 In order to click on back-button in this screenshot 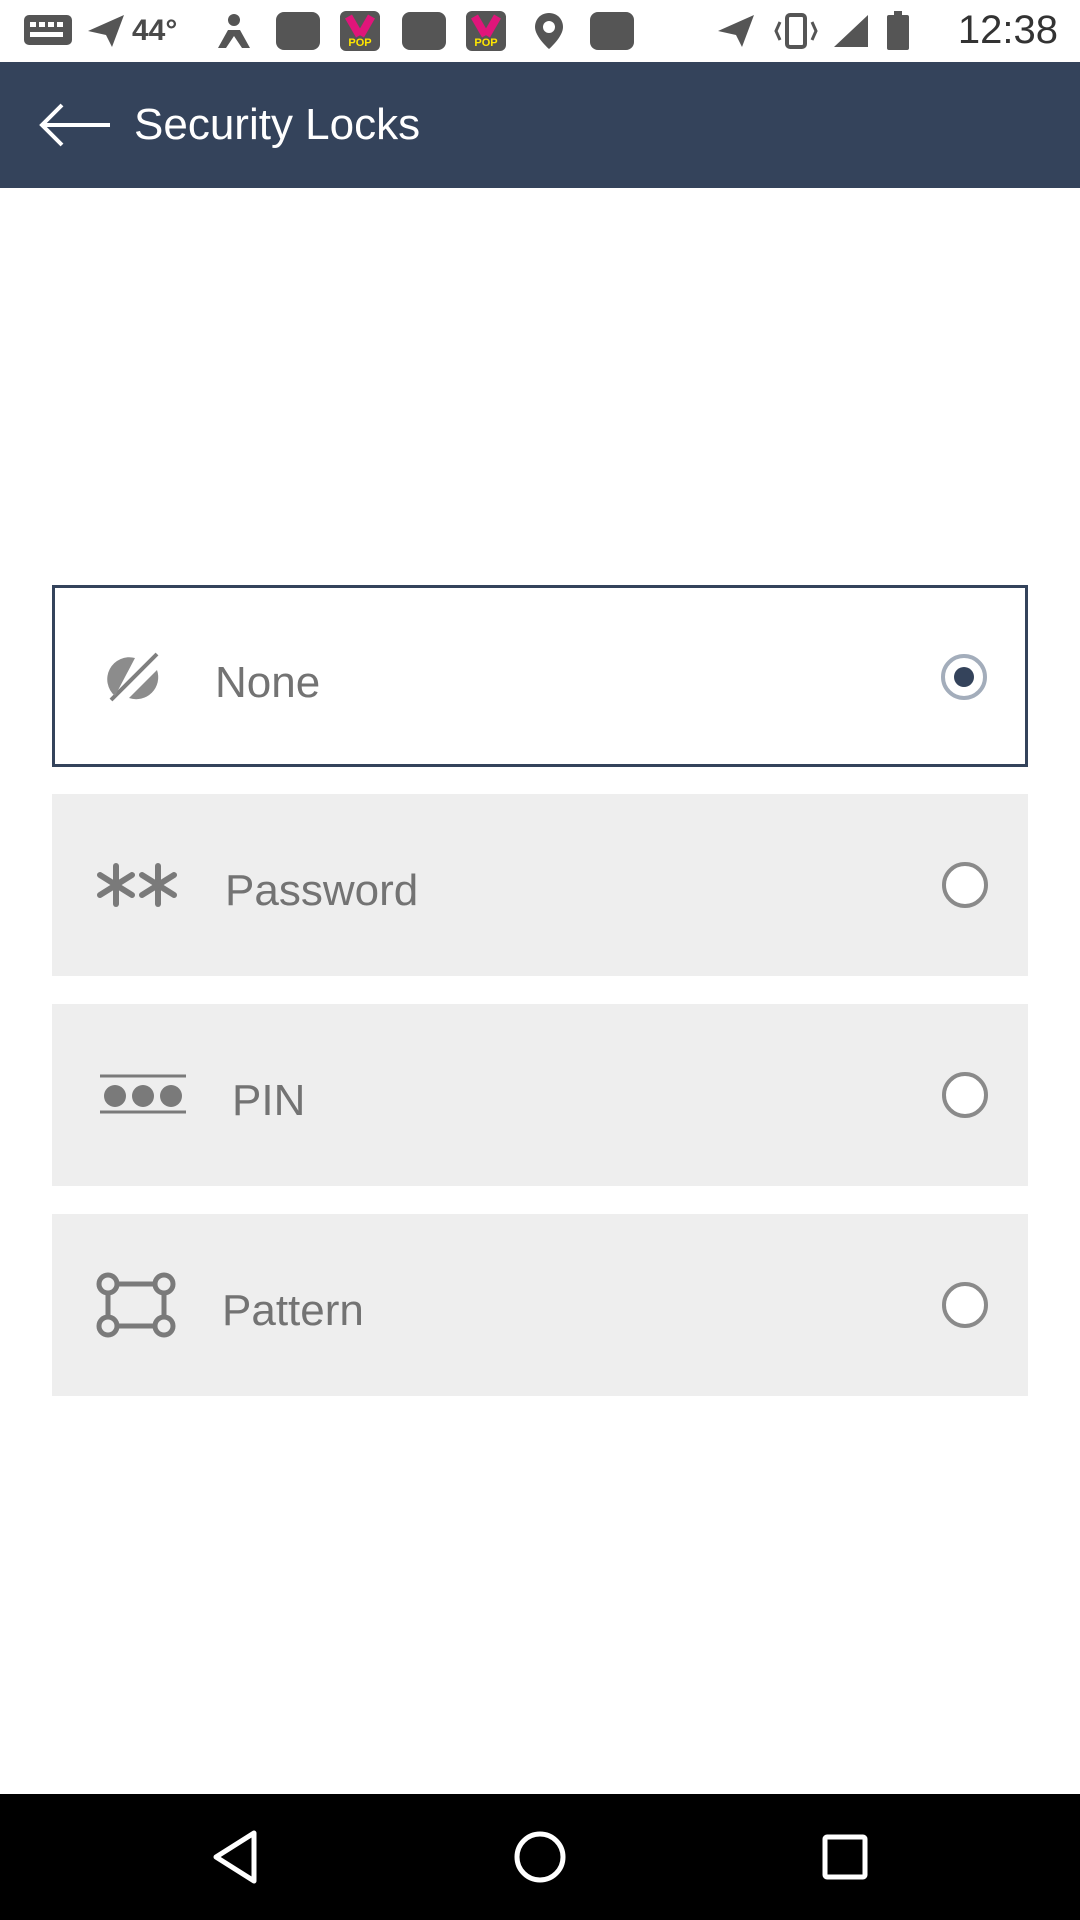, I will do `click(76, 125)`.